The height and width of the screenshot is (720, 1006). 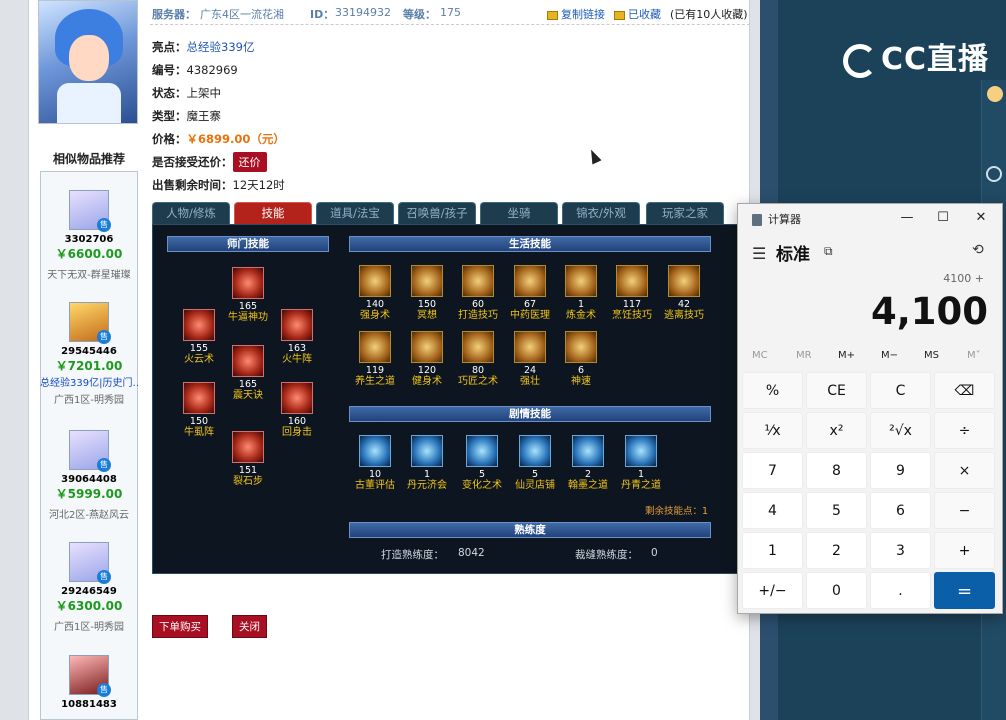 What do you see at coordinates (964, 470) in the screenshot?
I see `multiply-key: ×` at bounding box center [964, 470].